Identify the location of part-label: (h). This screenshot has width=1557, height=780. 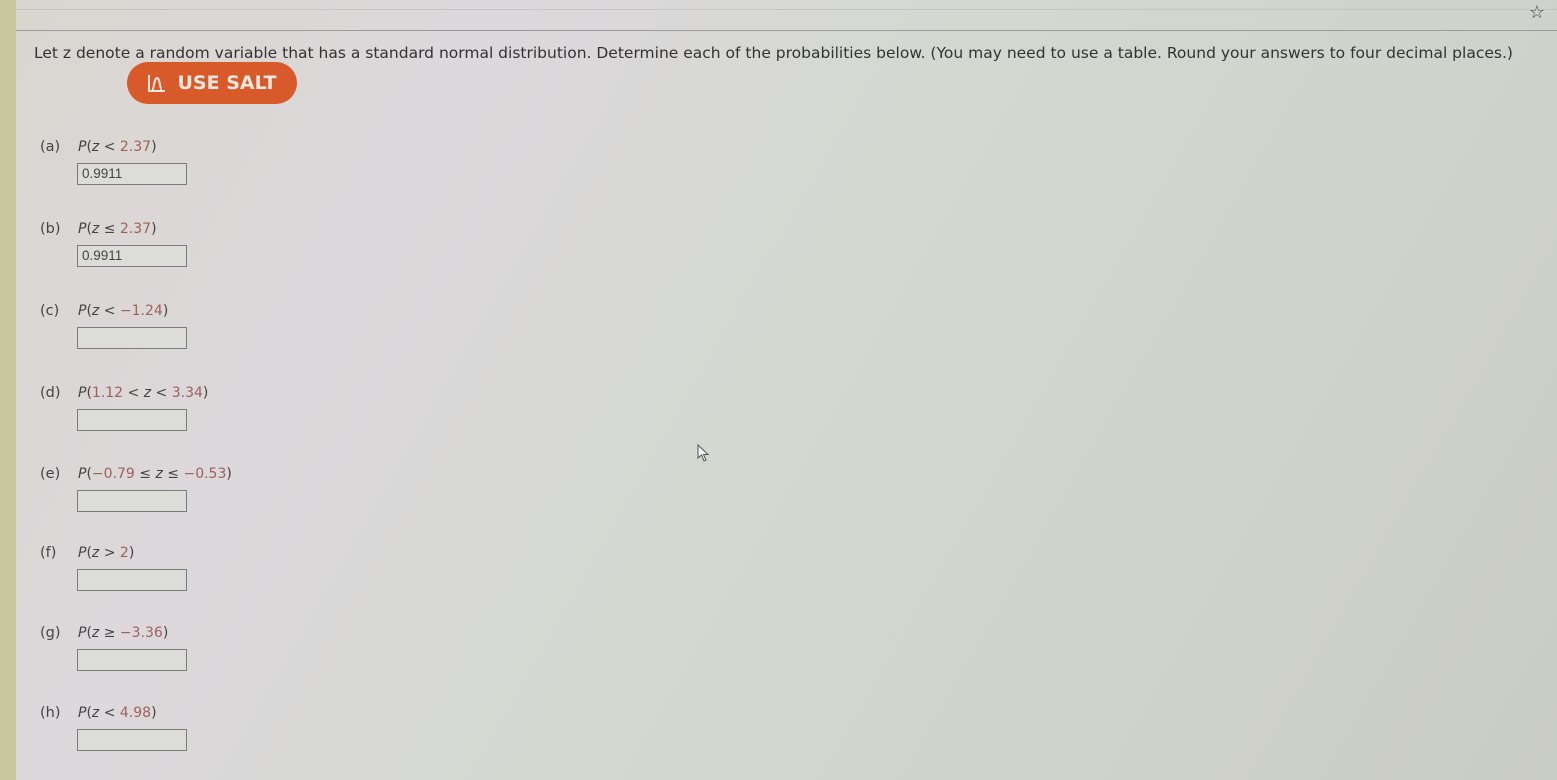
(50, 713).